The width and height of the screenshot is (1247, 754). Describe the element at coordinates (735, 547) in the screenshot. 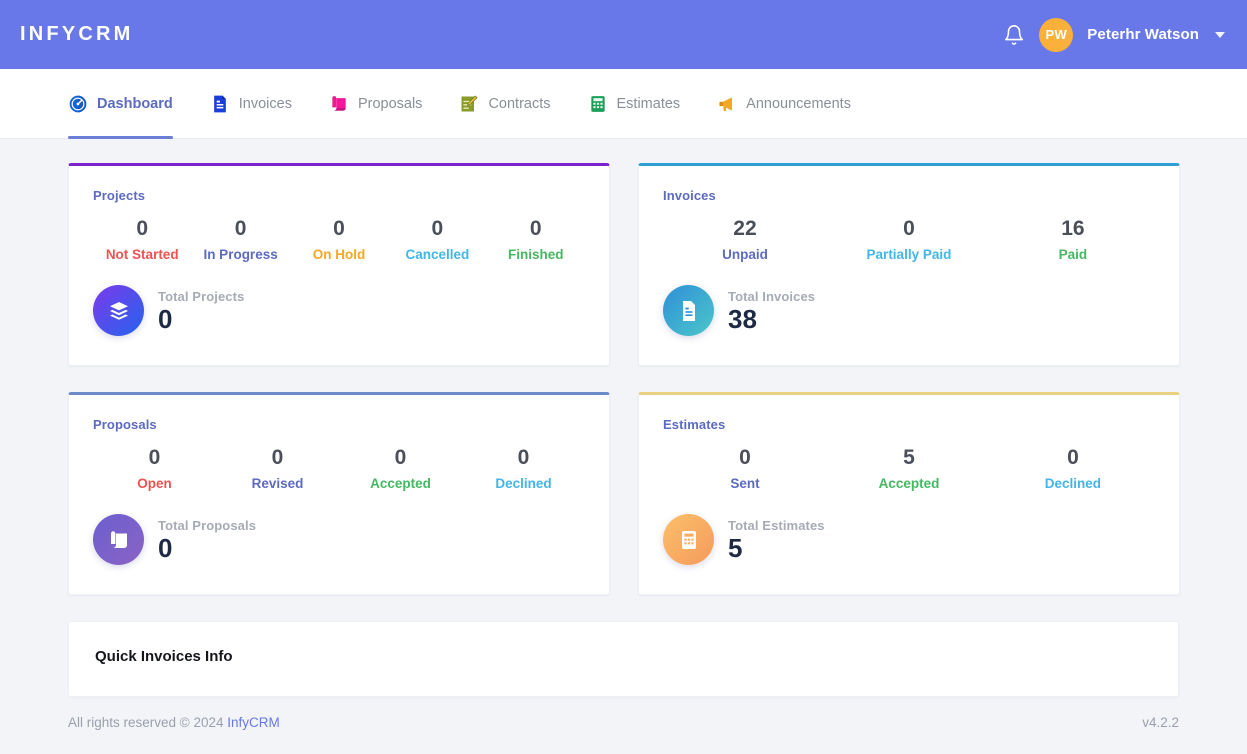

I see `total-value: 5` at that location.